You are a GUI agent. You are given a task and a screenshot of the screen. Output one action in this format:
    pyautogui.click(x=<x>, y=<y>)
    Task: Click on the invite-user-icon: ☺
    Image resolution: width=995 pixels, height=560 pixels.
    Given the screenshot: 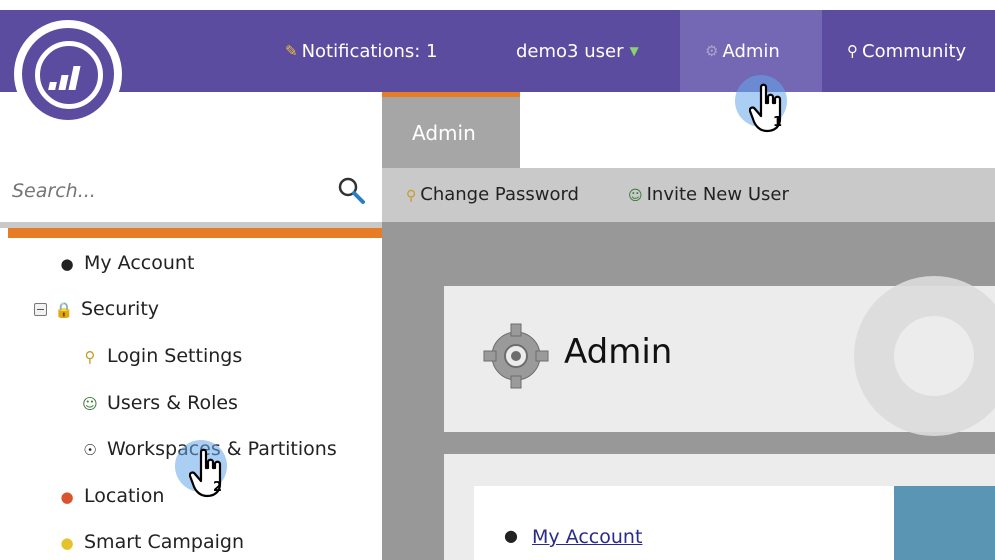 What is the action you would take?
    pyautogui.click(x=635, y=196)
    